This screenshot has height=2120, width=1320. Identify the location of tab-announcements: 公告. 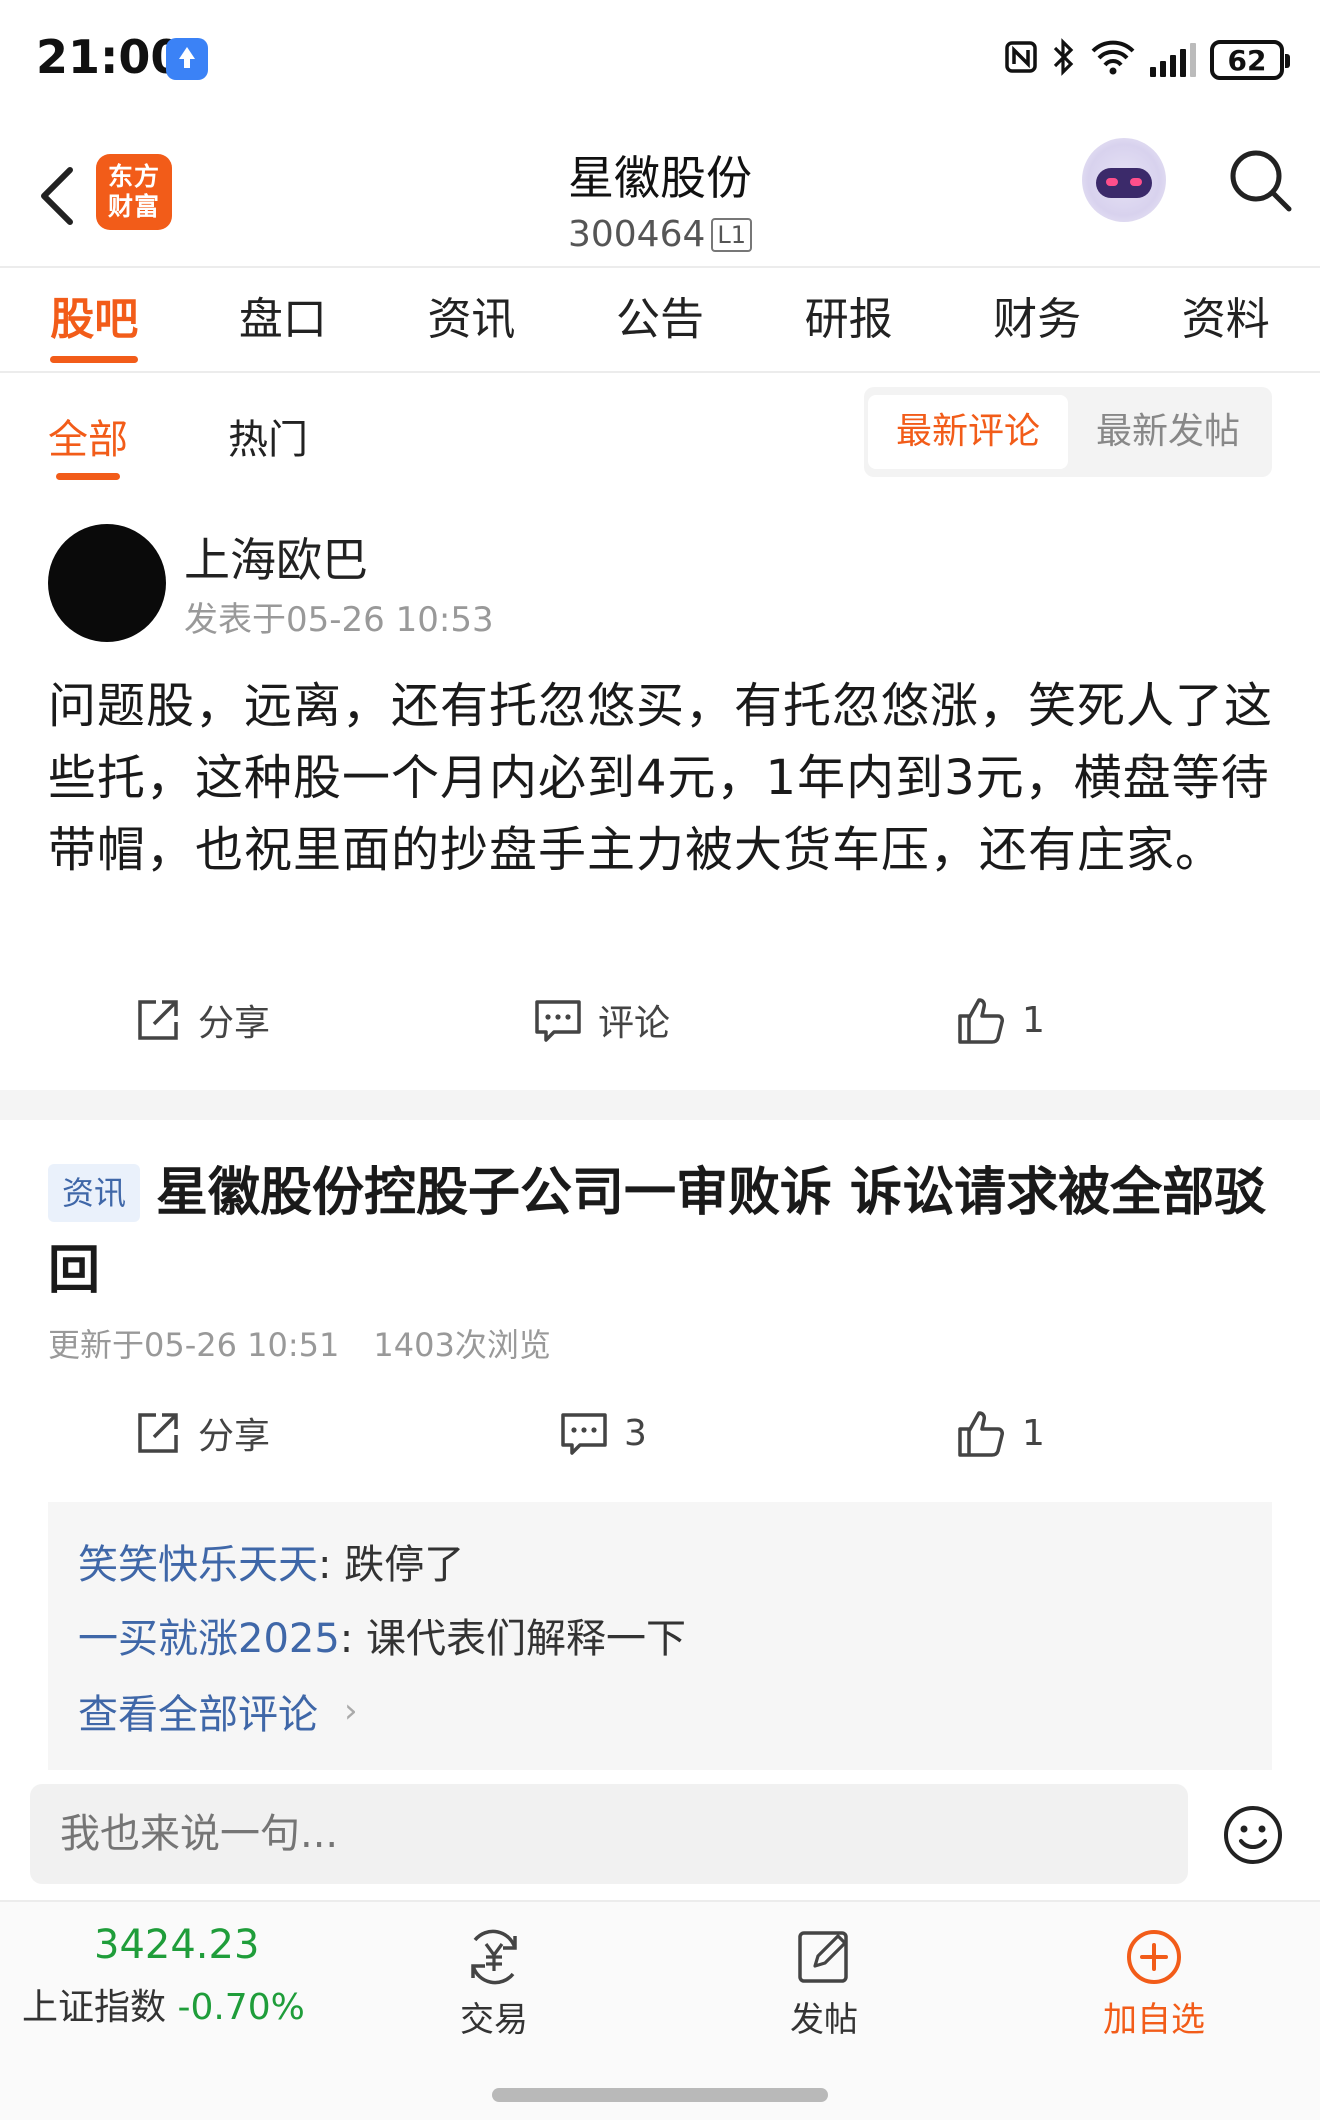
(660, 320).